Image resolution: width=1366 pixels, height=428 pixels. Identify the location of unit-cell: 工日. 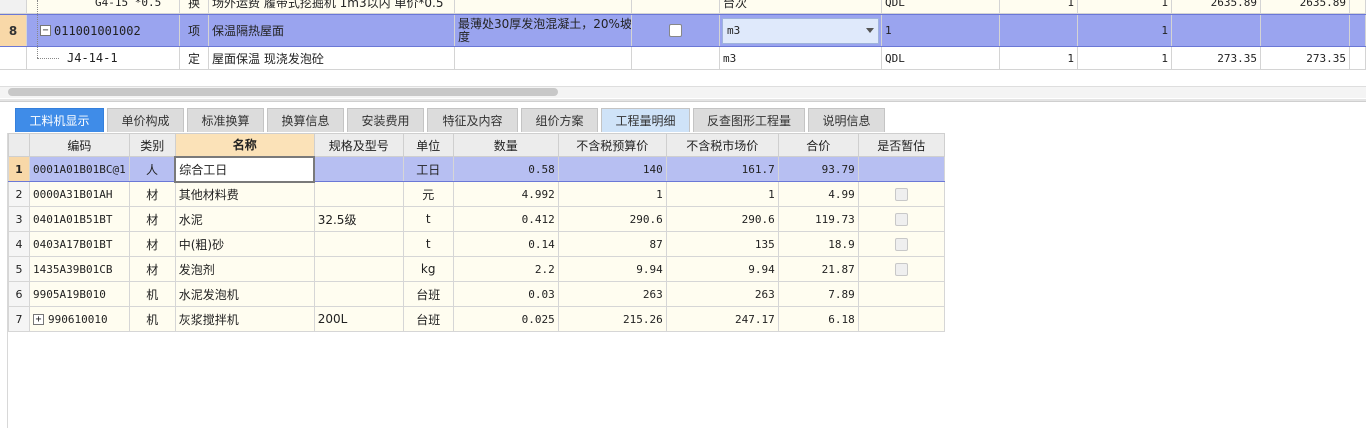
(428, 169).